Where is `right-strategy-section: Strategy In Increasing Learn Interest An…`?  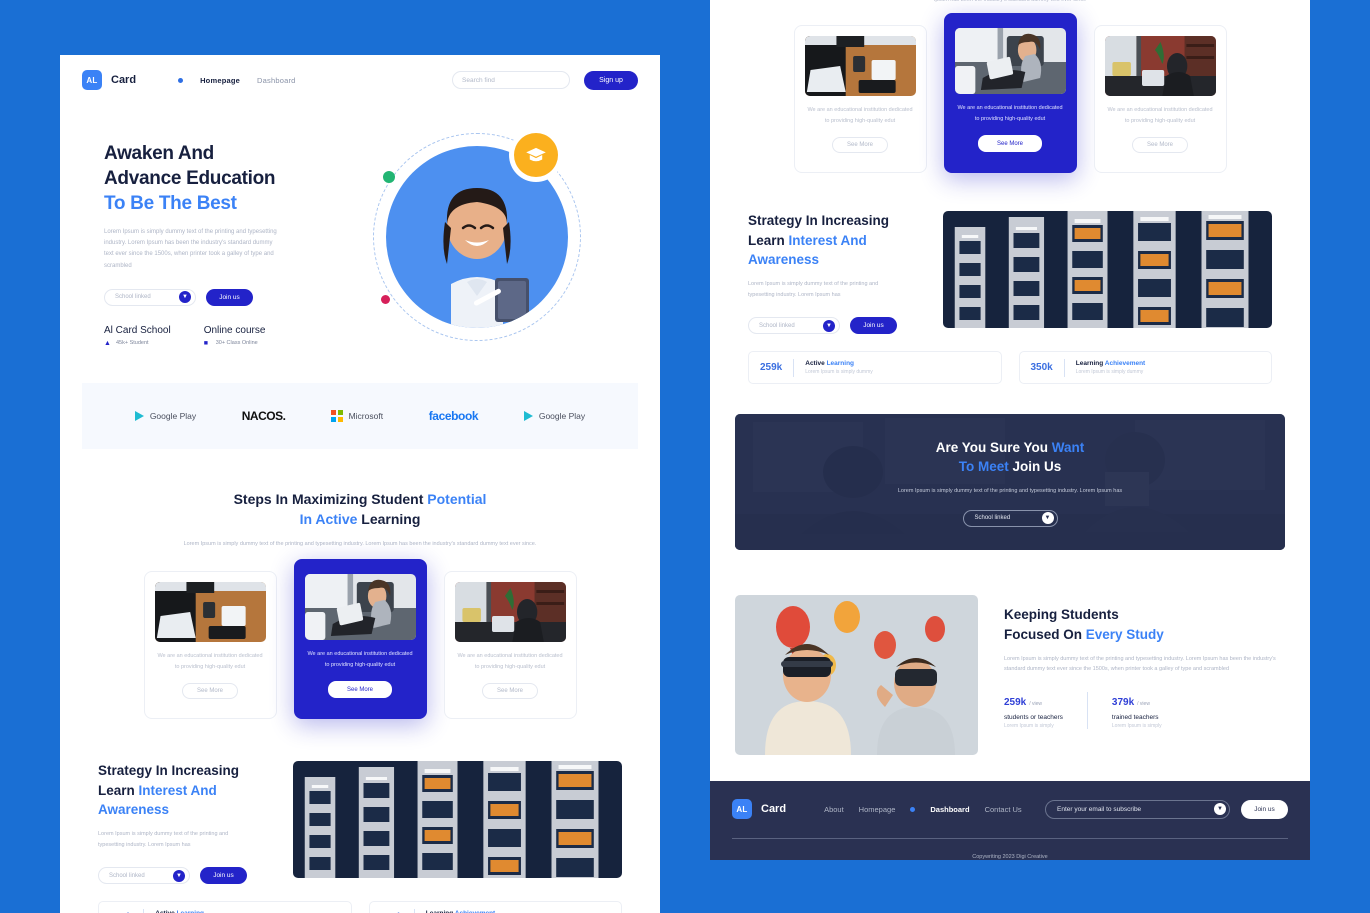
right-strategy-section: Strategy In Increasing Learn Interest An… is located at coordinates (1010, 254).